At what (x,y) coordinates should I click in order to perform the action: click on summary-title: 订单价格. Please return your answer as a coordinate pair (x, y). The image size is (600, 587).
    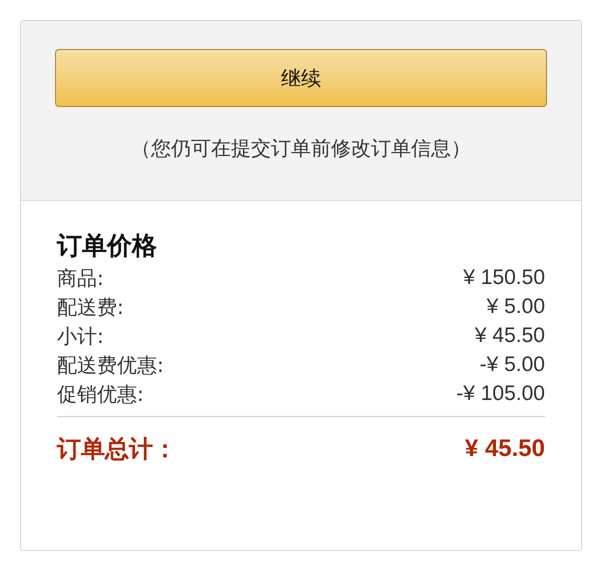
    Looking at the image, I should click on (107, 246).